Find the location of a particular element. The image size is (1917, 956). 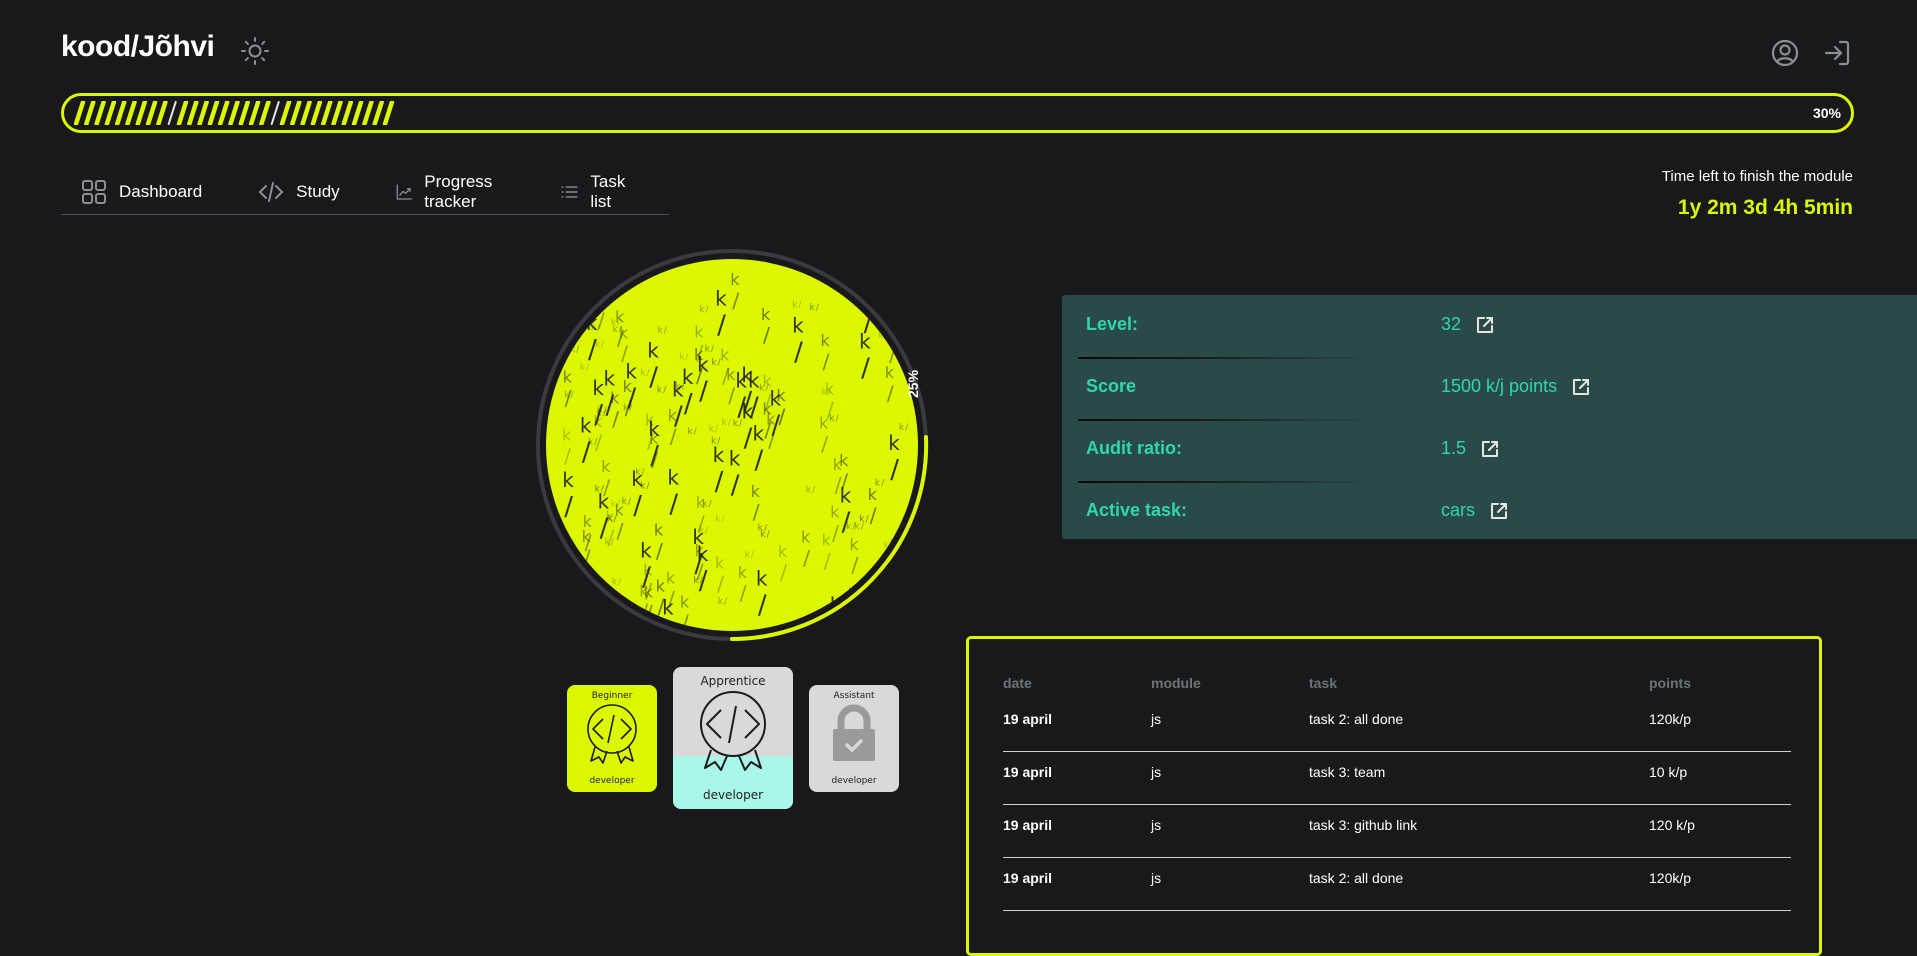

badge-beginner: Beginner developer is located at coordinates (612, 738).